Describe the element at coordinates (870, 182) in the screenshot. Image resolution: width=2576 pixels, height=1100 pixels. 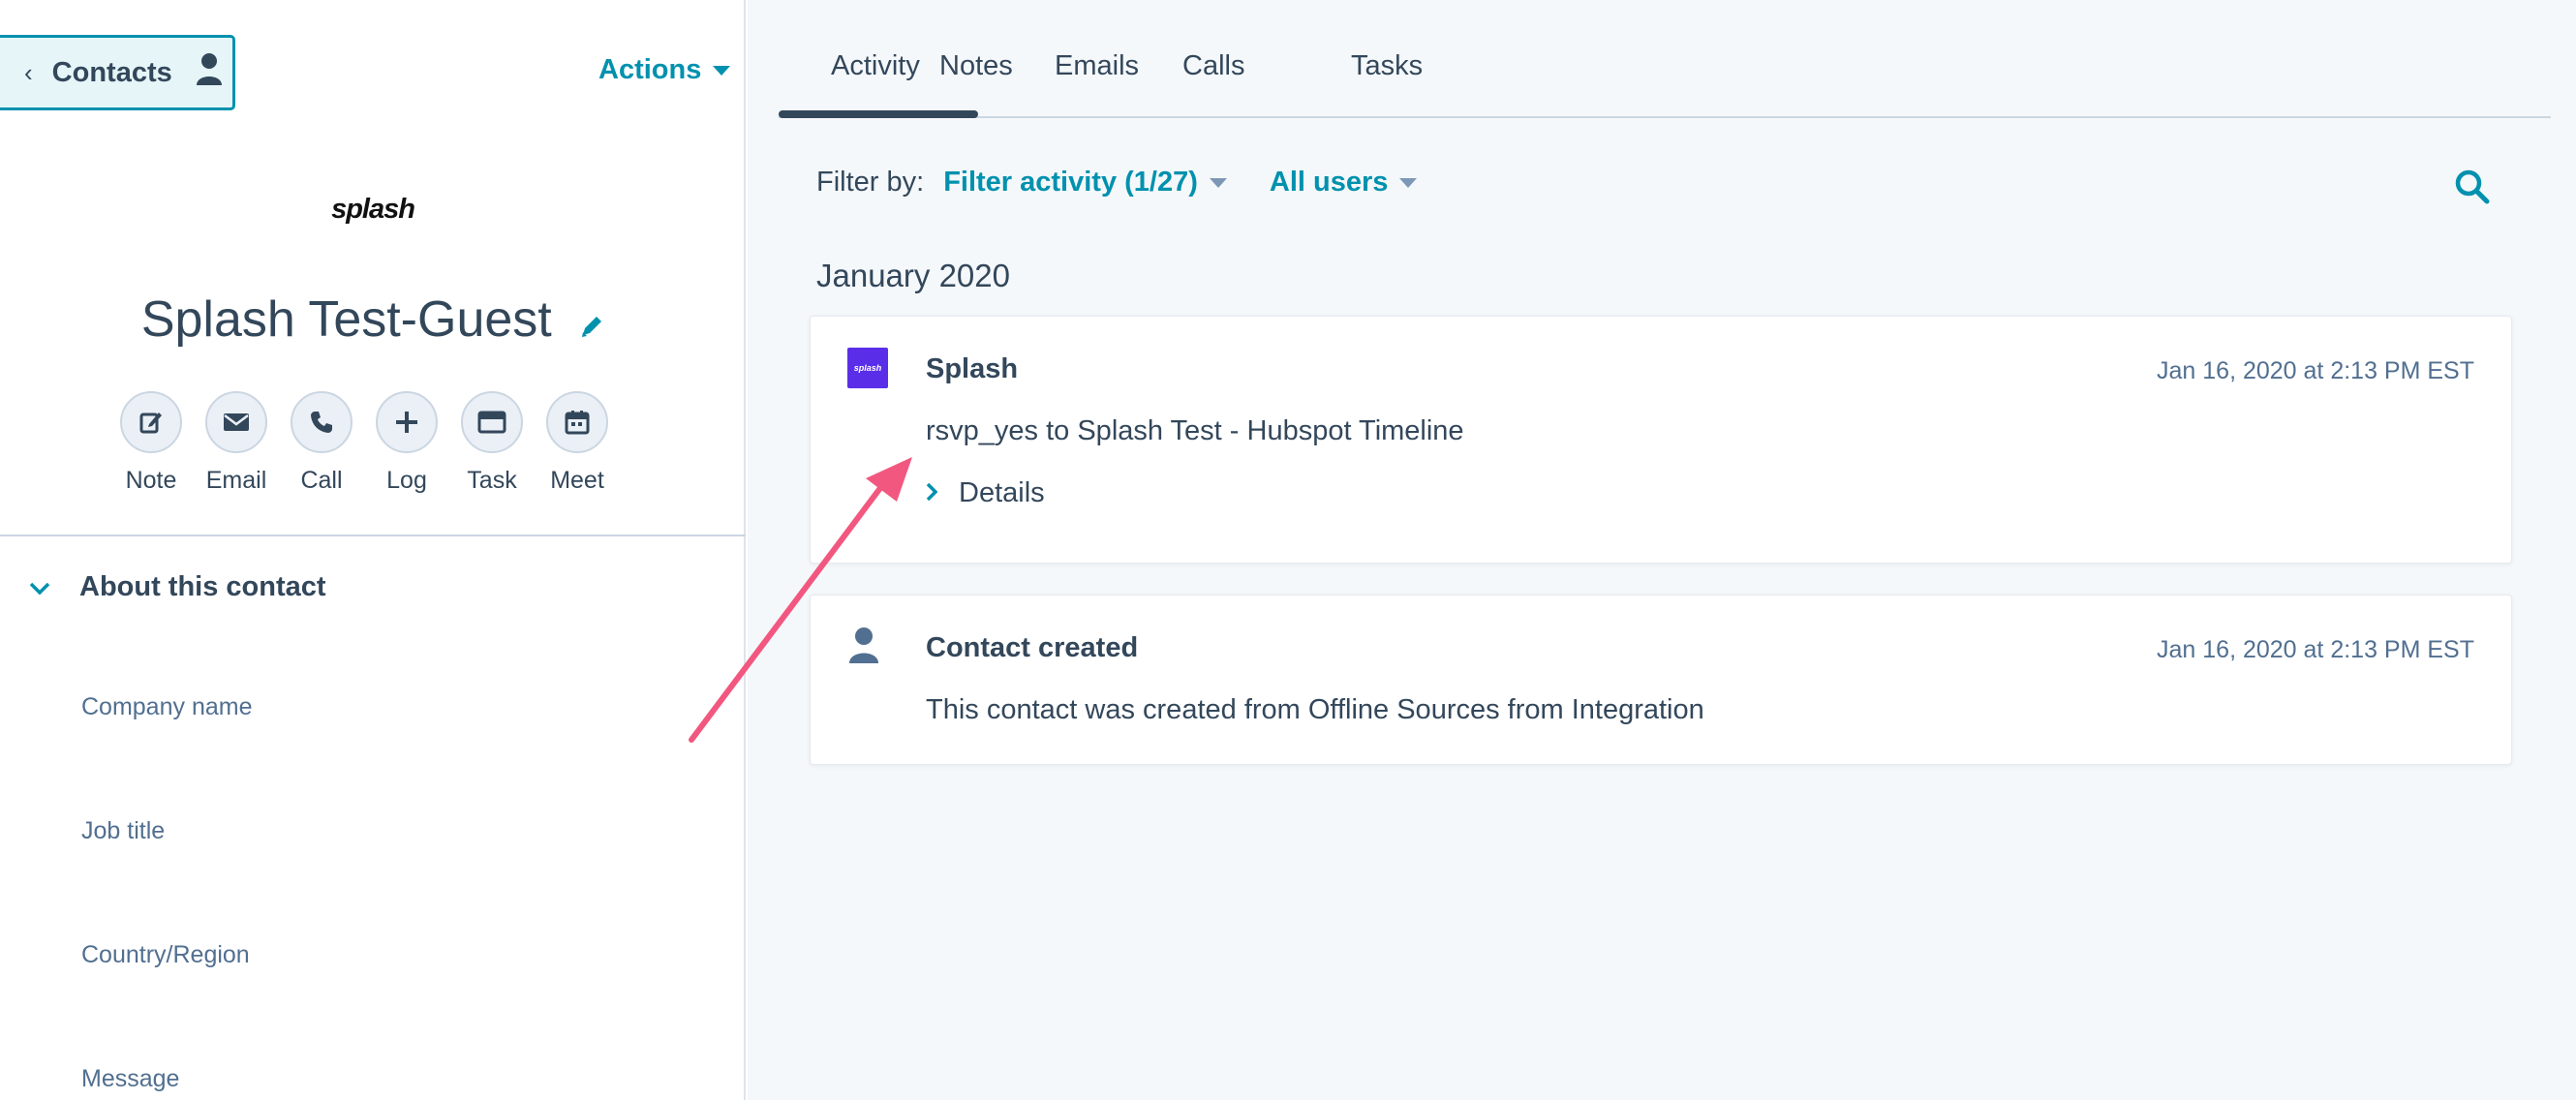
I see `filter-by-label: Filter by:` at that location.